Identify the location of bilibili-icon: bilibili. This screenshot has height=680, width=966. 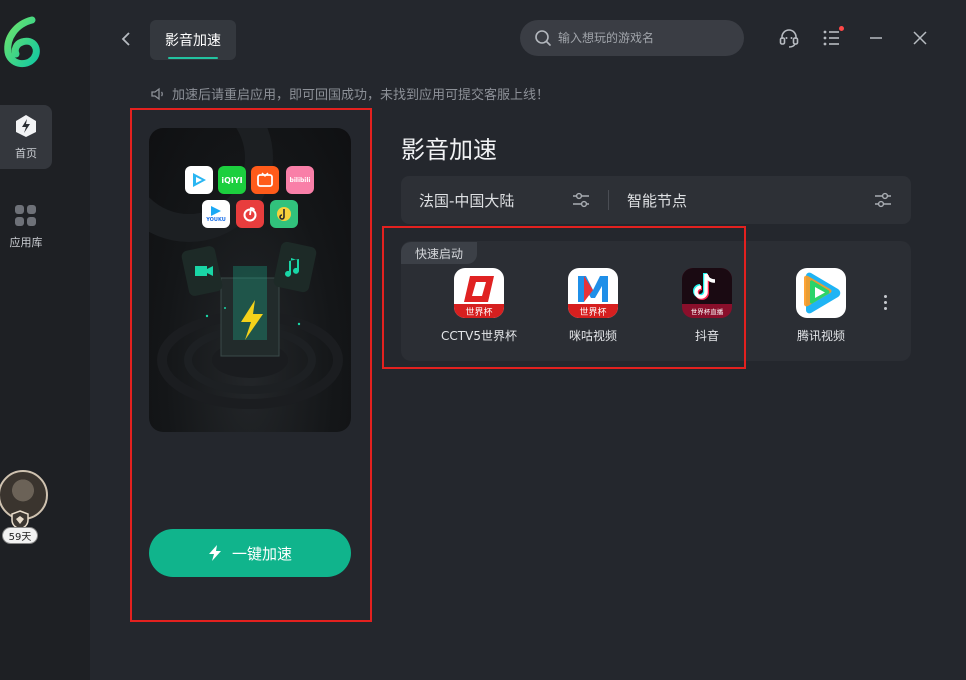
(300, 180).